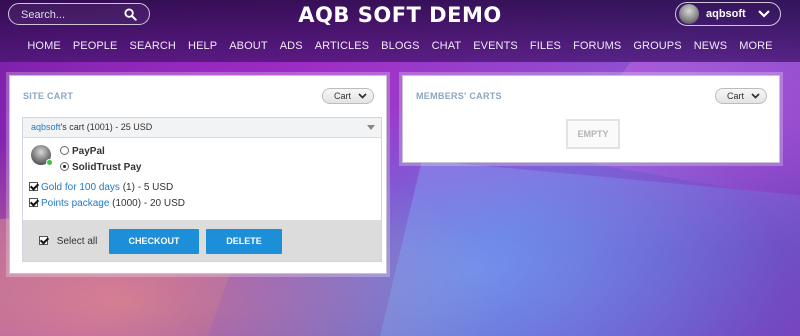 The image size is (800, 336). I want to click on site-cart-title: SITE CART, so click(48, 96).